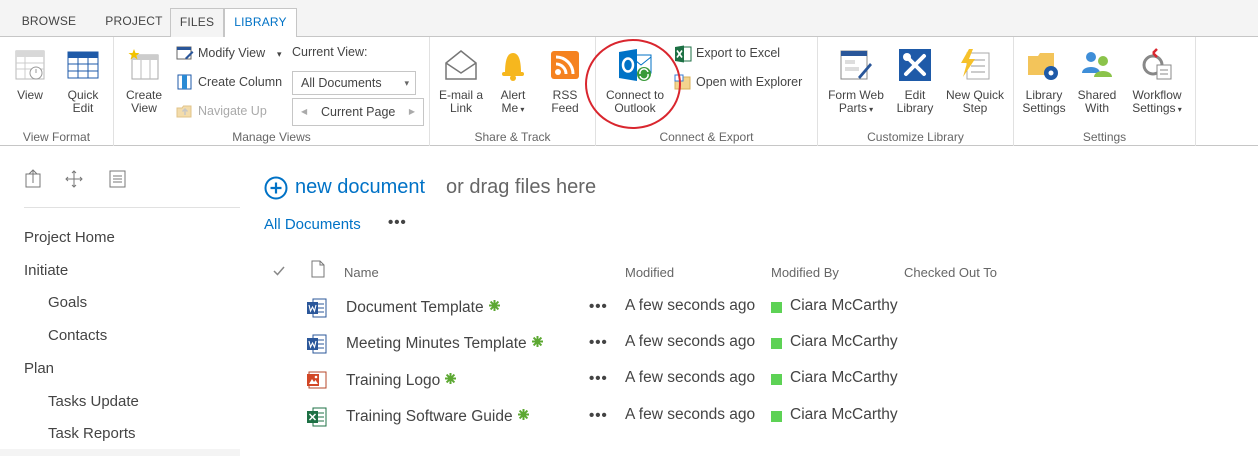 This screenshot has width=1258, height=456. I want to click on presence-indicator, so click(776, 307).